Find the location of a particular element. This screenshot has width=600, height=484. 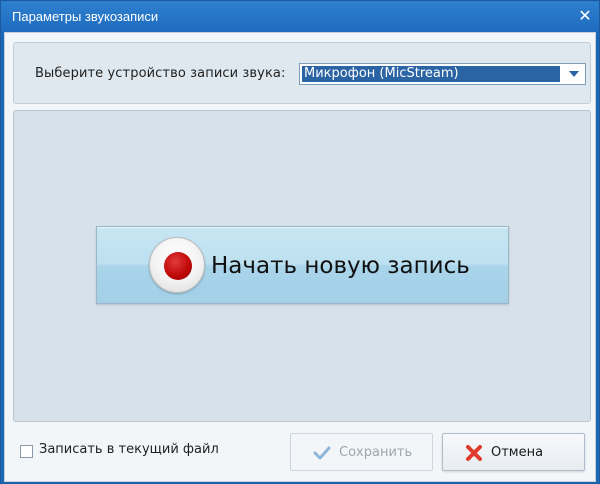

window-title: Параметры звукозаписи is located at coordinates (85, 16).